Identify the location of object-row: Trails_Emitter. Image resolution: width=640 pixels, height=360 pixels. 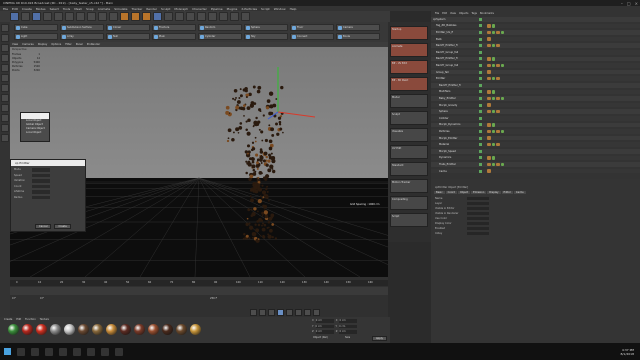
(535, 164).